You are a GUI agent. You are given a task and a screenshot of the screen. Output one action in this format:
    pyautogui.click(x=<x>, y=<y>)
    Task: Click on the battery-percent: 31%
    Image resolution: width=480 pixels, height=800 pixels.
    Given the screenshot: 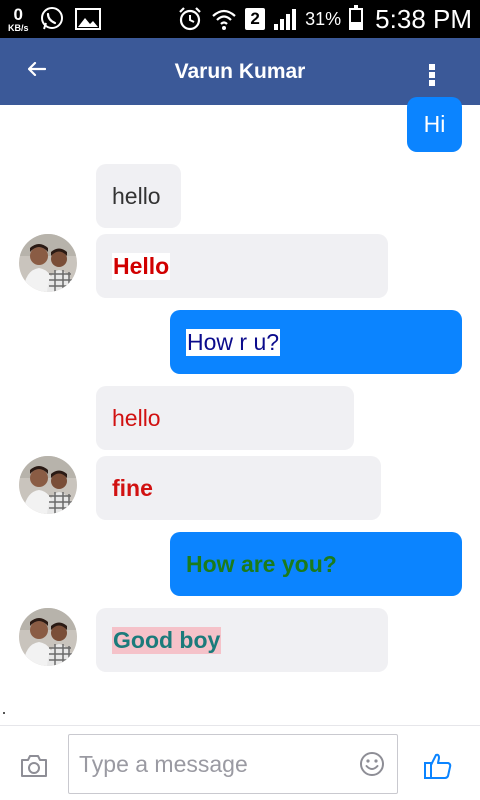 What is the action you would take?
    pyautogui.click(x=323, y=18)
    